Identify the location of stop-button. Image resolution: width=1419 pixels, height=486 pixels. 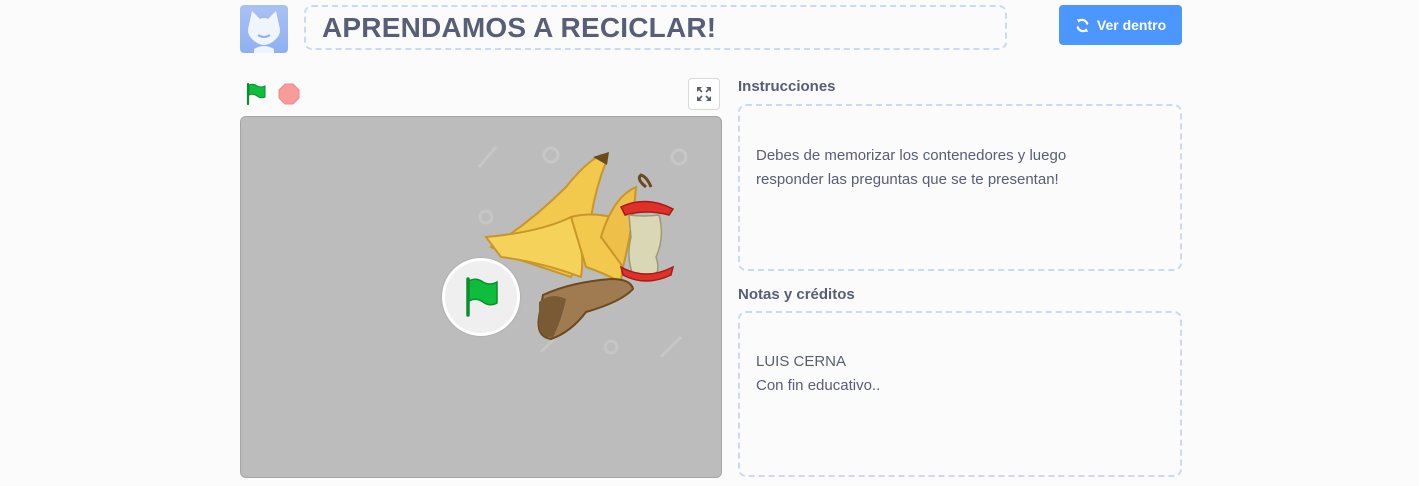
(289, 94).